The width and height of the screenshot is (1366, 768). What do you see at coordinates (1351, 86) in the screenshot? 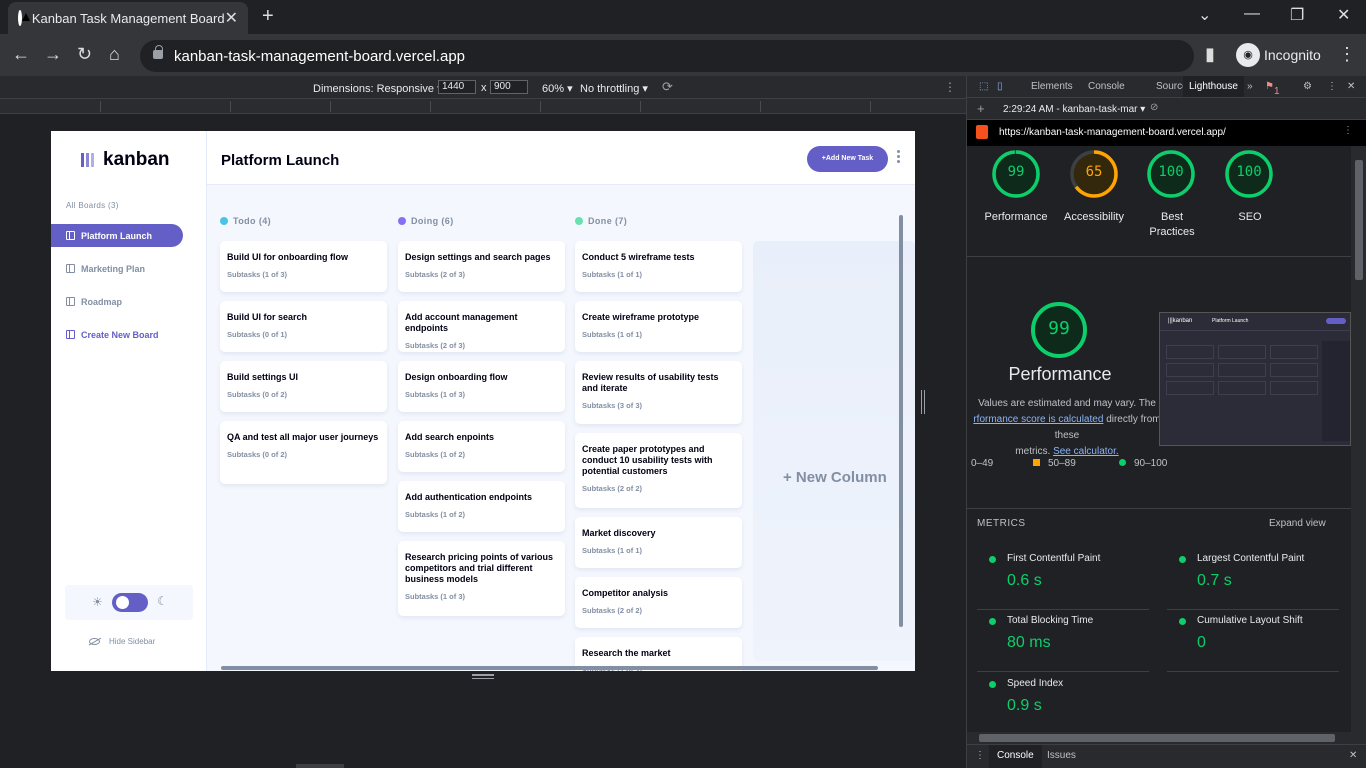
I see `close-devtools-icon: ✕` at bounding box center [1351, 86].